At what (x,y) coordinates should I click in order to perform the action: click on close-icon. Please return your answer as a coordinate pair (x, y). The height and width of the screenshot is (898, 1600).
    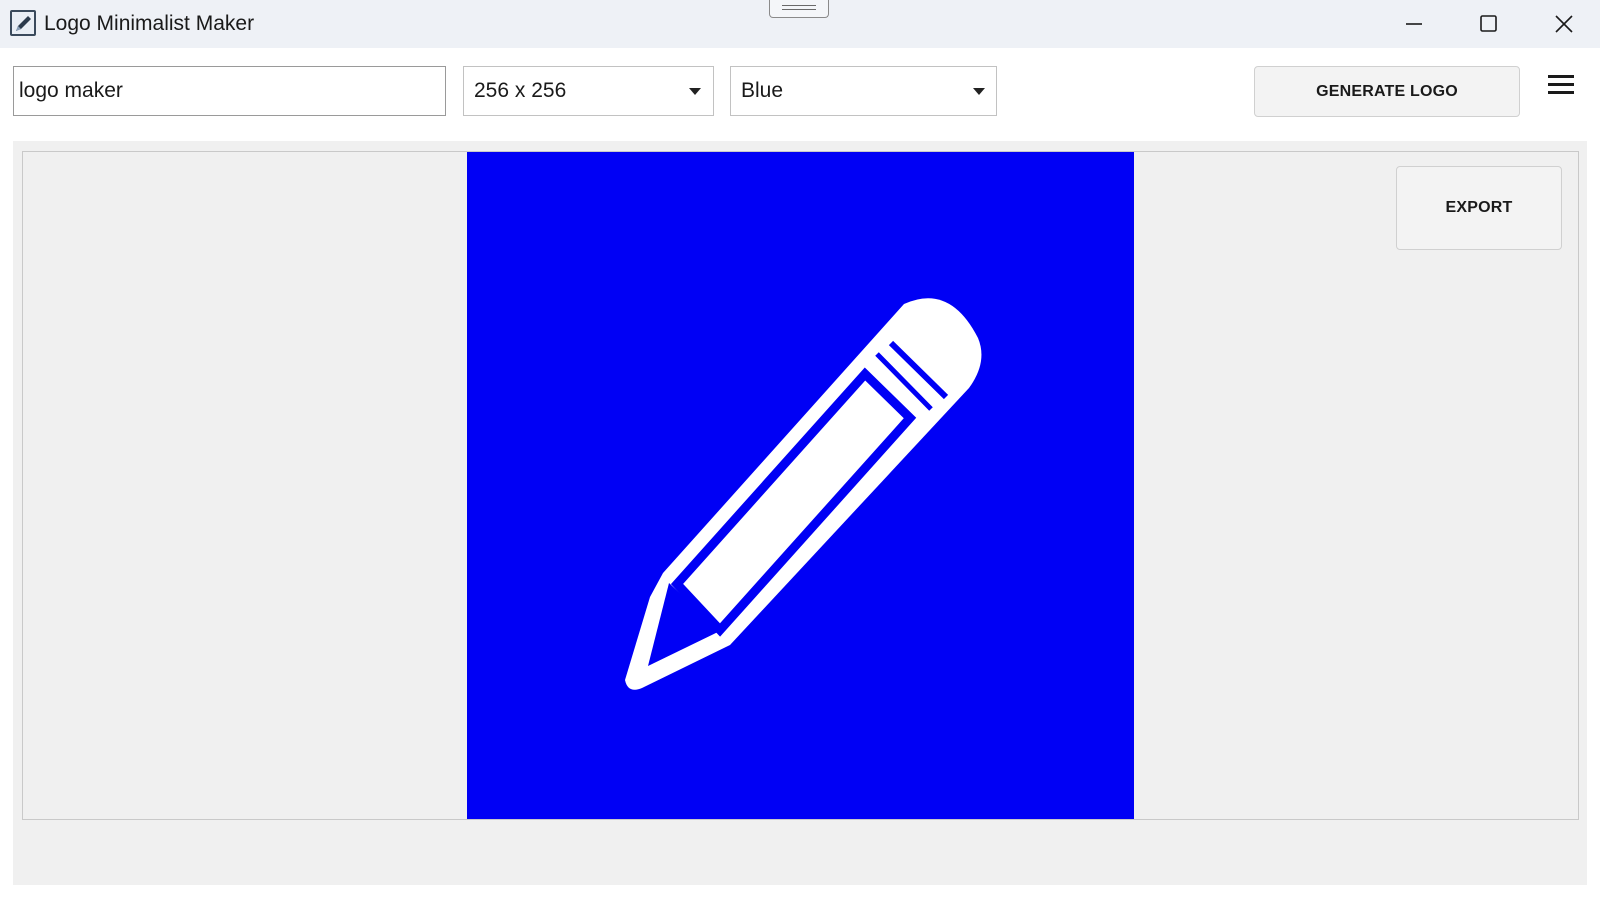
    Looking at the image, I should click on (1564, 24).